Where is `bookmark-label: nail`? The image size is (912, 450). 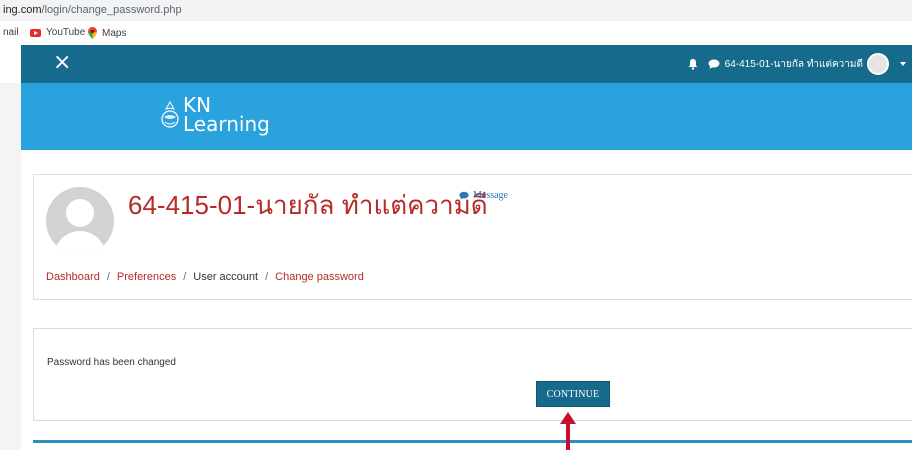 bookmark-label: nail is located at coordinates (11, 32).